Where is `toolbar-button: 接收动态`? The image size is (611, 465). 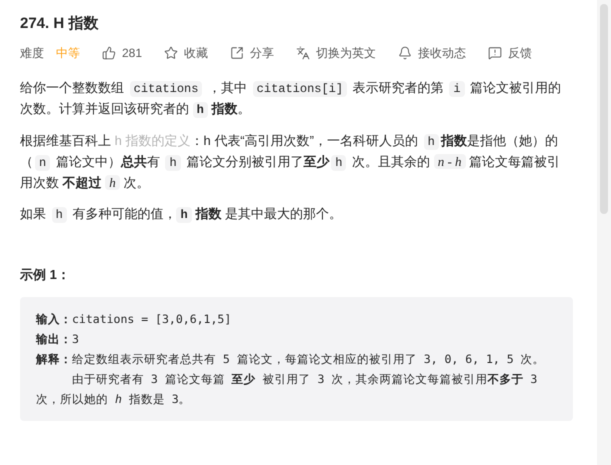
toolbar-button: 接收动态 is located at coordinates (432, 53).